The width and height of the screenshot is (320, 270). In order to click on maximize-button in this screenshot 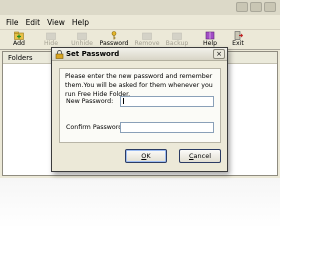, I will do `click(256, 7)`.